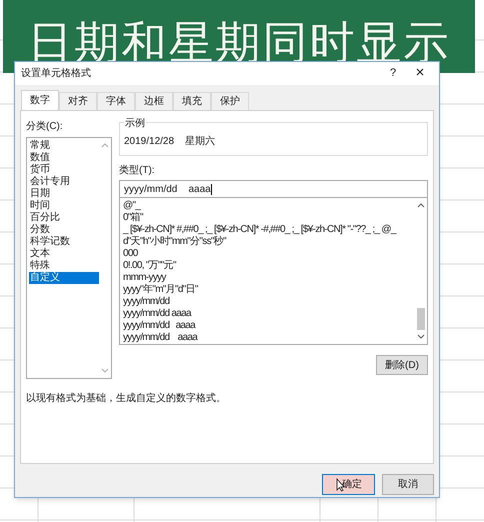 This screenshot has height=522, width=484. I want to click on tab: 对齐, so click(78, 101).